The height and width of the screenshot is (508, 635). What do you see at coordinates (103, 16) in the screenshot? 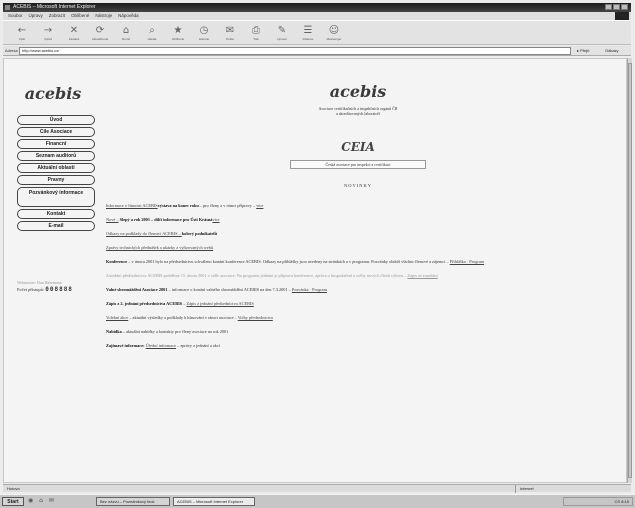
I see `menu-tools: Nástroje` at bounding box center [103, 16].